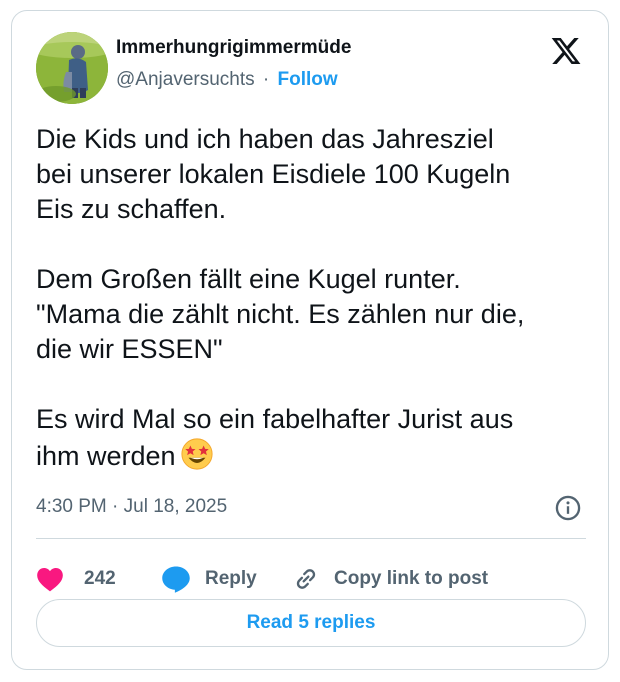 This screenshot has height=682, width=620. I want to click on read-replies-button: Read 5 replies, so click(311, 623).